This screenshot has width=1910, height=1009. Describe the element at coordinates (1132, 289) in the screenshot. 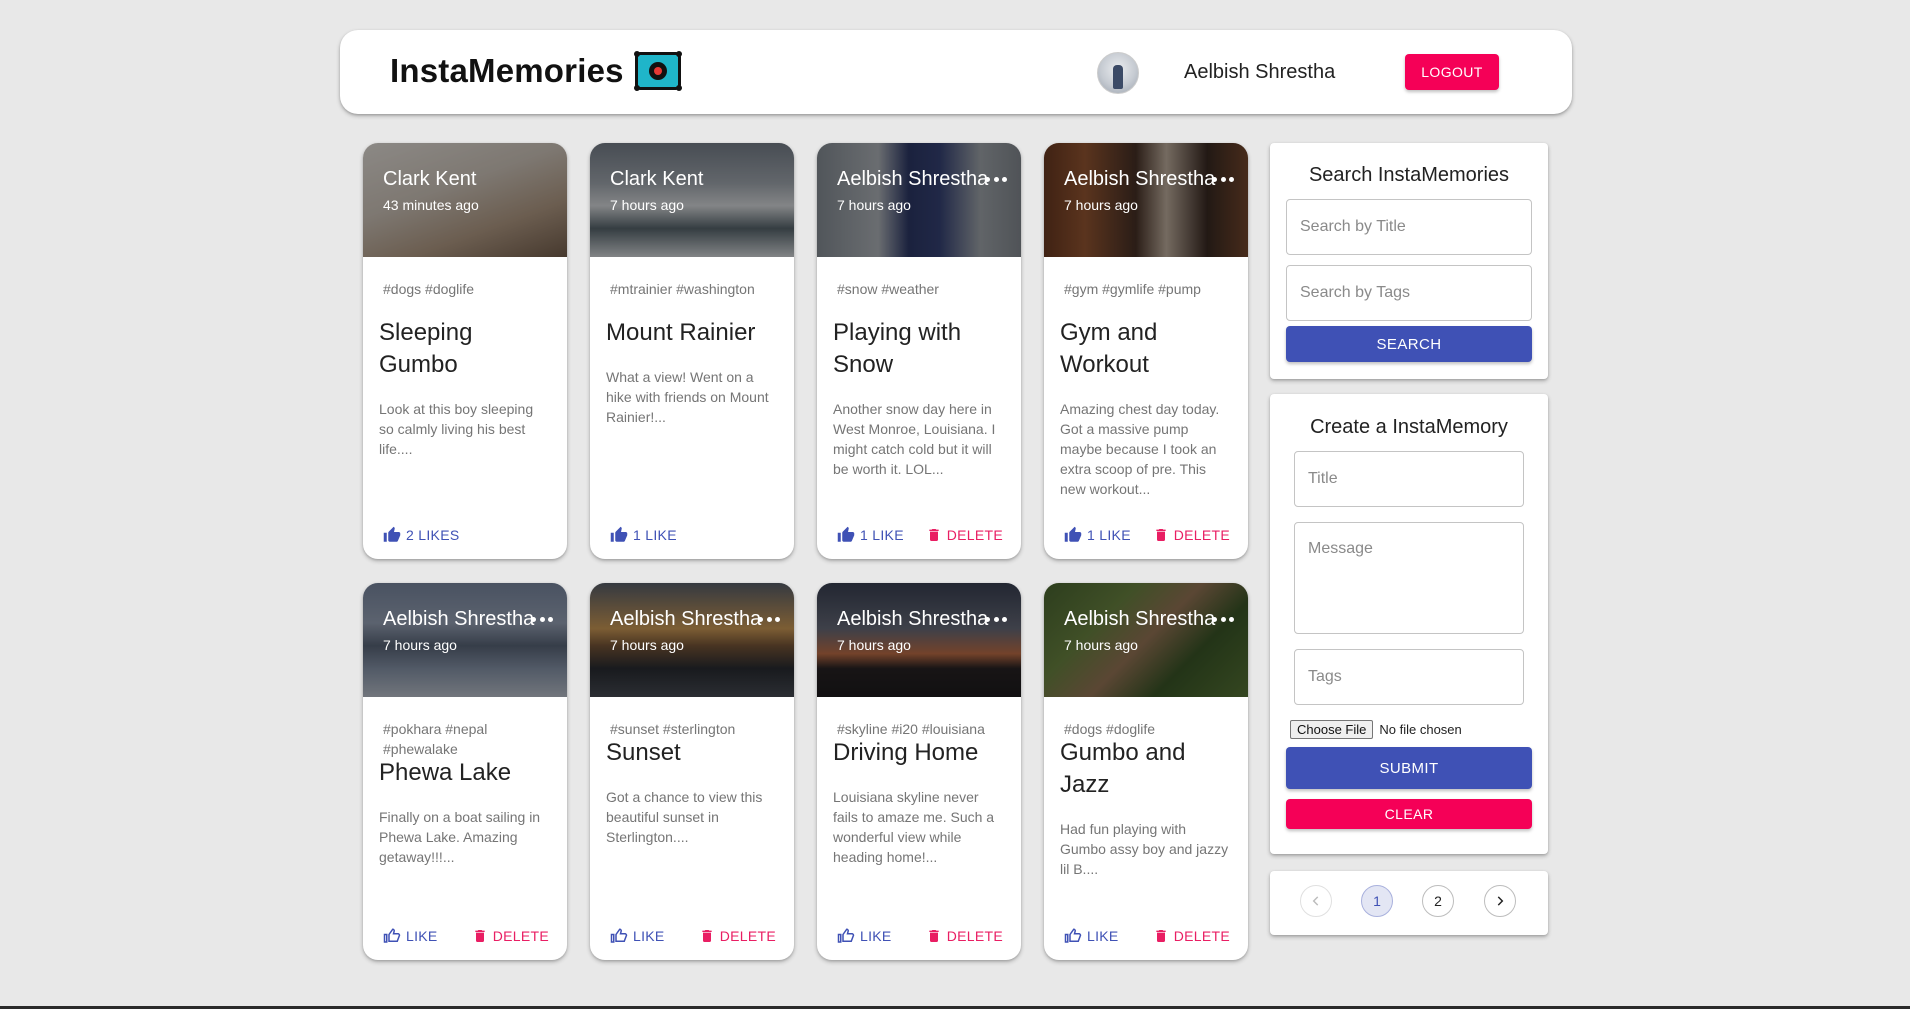

I see `post-tags: #gym #gymlife #pump` at that location.